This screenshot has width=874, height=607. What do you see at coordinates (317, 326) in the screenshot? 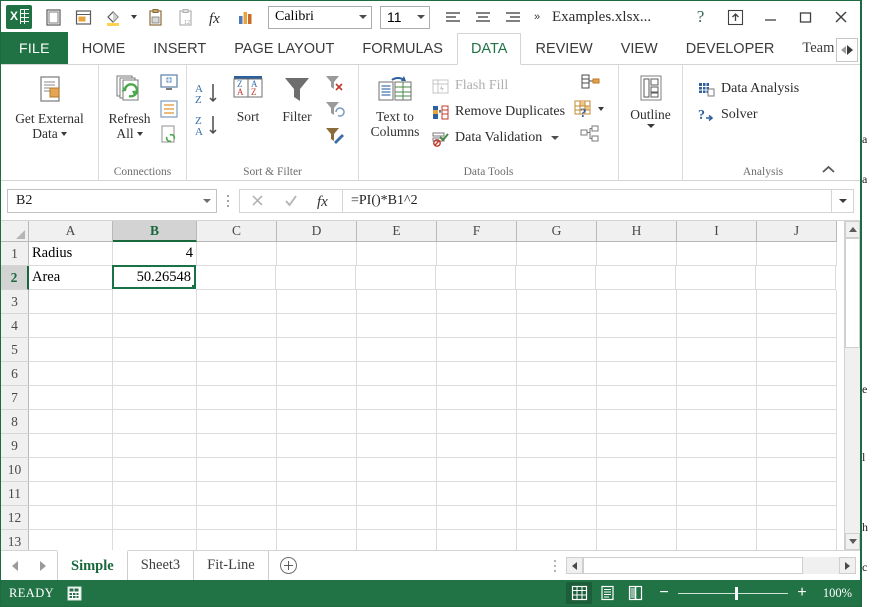
I see `cell-d4` at bounding box center [317, 326].